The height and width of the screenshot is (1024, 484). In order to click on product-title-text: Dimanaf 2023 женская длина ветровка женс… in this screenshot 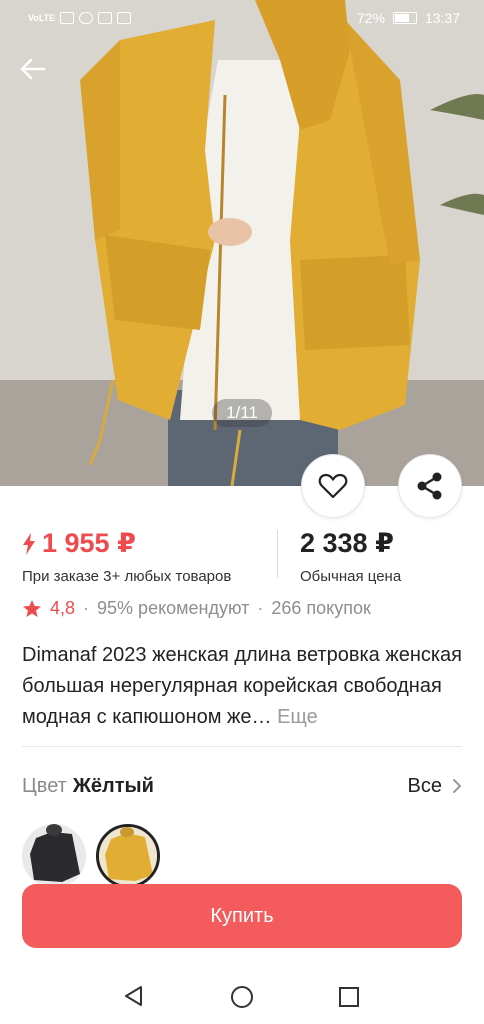, I will do `click(242, 686)`.